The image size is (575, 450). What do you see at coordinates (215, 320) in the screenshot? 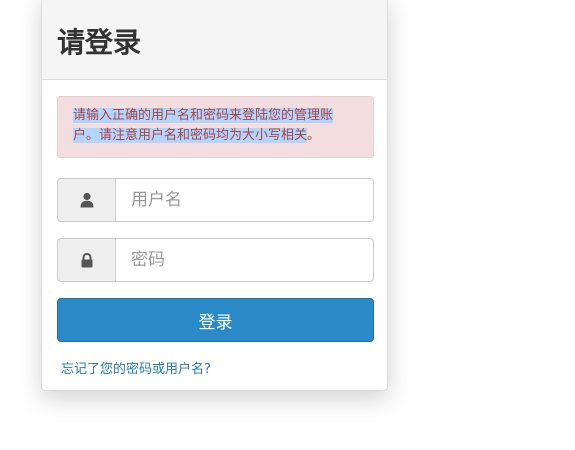
I see `login-button: 登录` at bounding box center [215, 320].